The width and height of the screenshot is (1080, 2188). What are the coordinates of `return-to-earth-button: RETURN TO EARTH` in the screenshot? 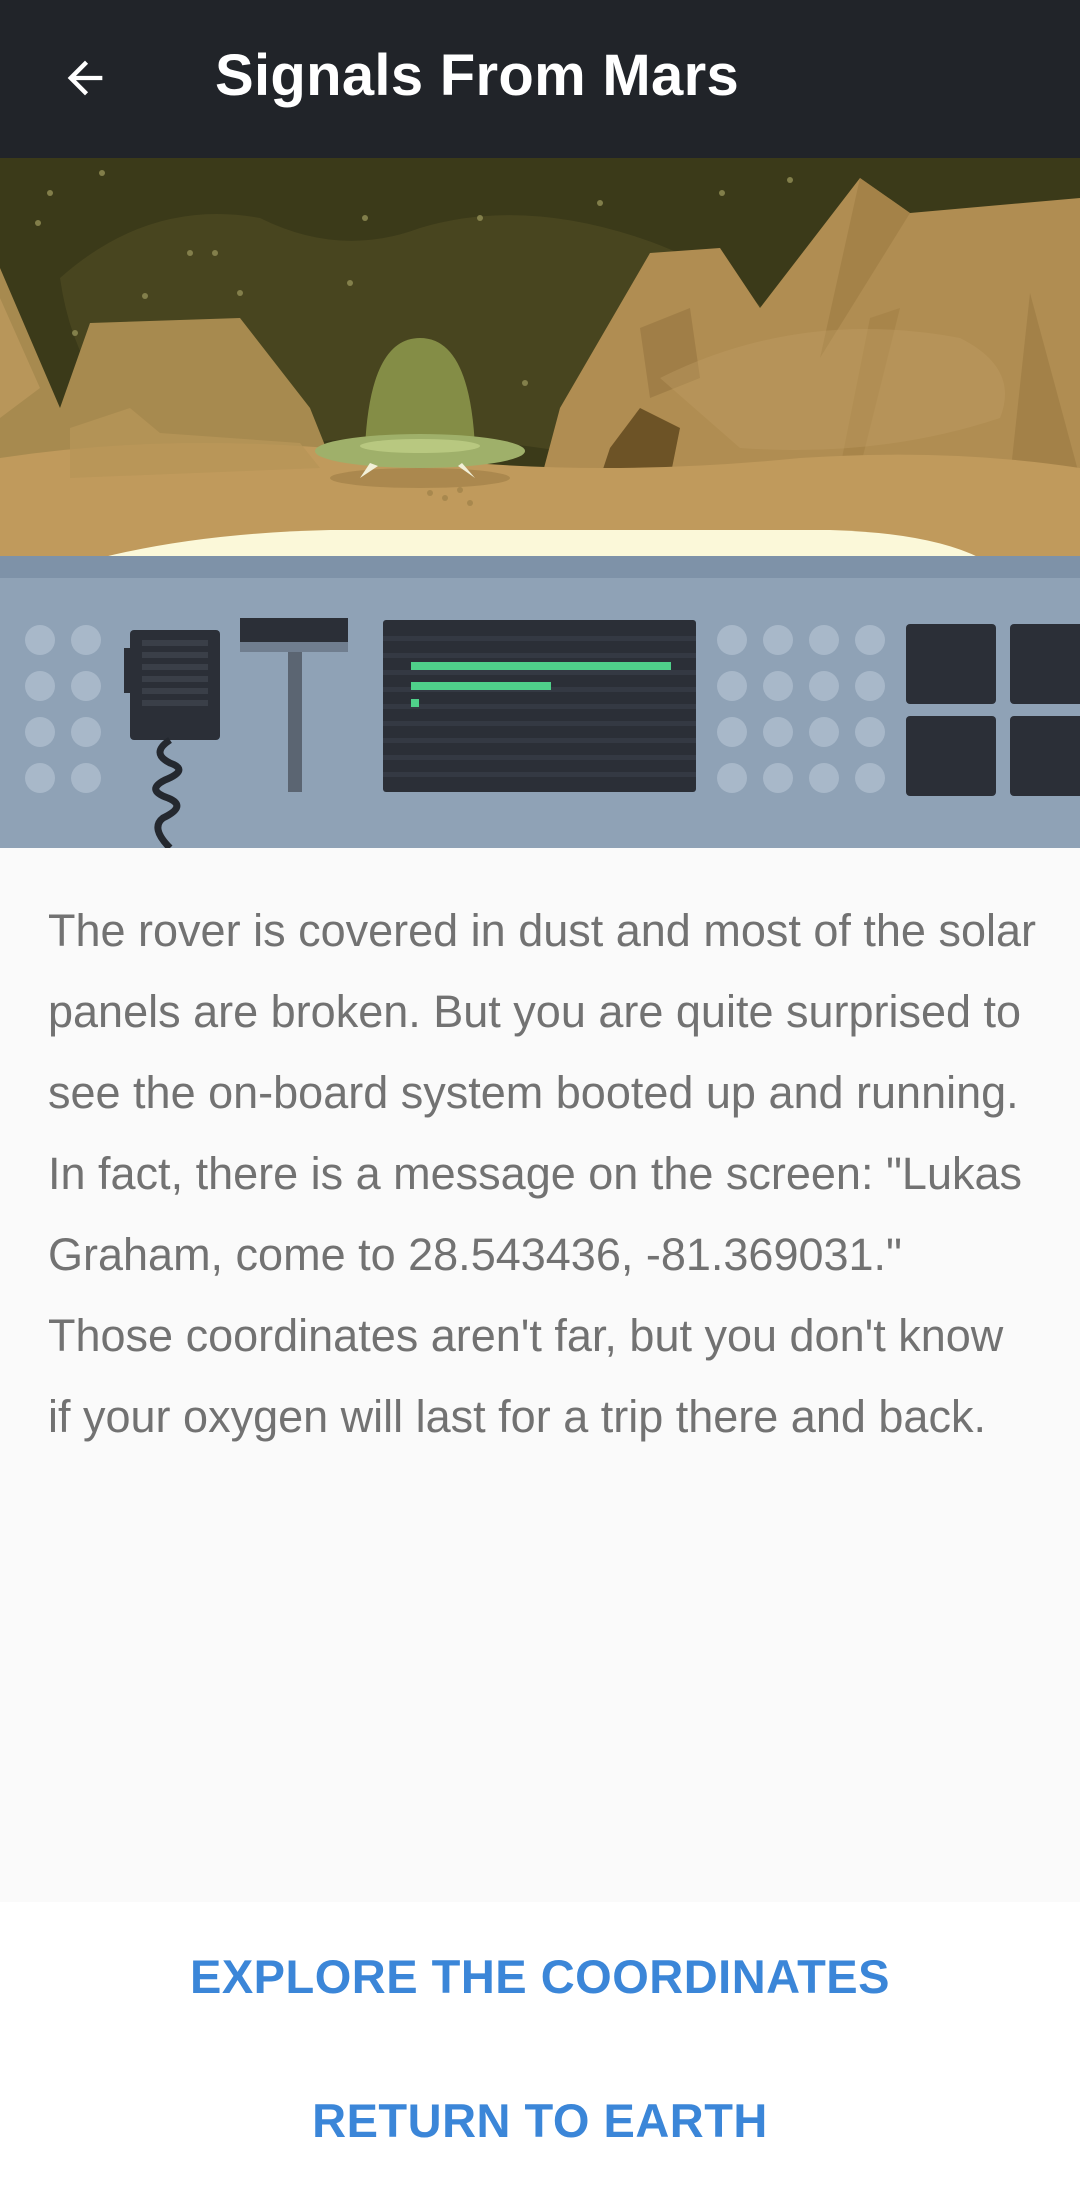 It's located at (540, 2121).